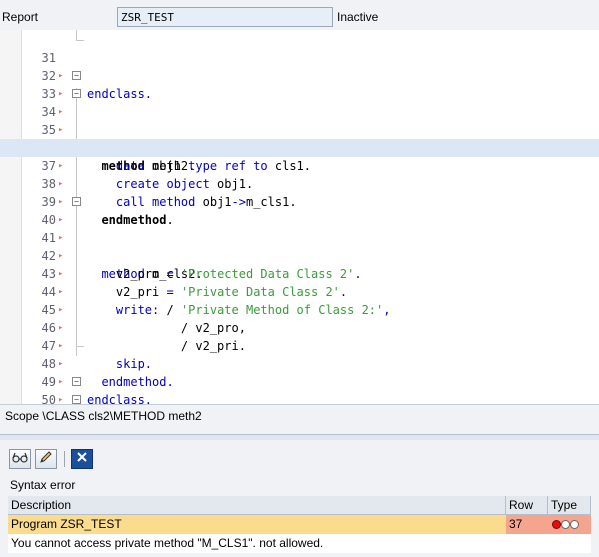 The image size is (599, 557). What do you see at coordinates (299, 264) in the screenshot?
I see `code-line: 42 ▸ v2_pri = 'Private Data Class 2'.` at bounding box center [299, 264].